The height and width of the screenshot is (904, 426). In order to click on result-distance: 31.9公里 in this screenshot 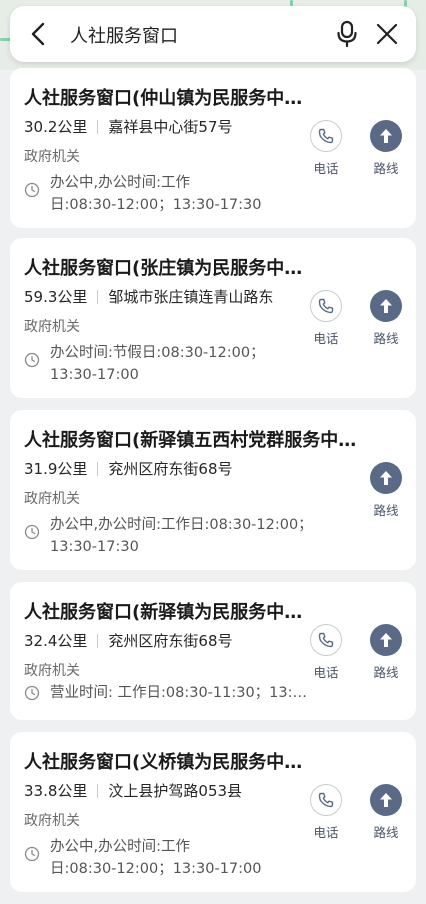, I will do `click(56, 469)`.